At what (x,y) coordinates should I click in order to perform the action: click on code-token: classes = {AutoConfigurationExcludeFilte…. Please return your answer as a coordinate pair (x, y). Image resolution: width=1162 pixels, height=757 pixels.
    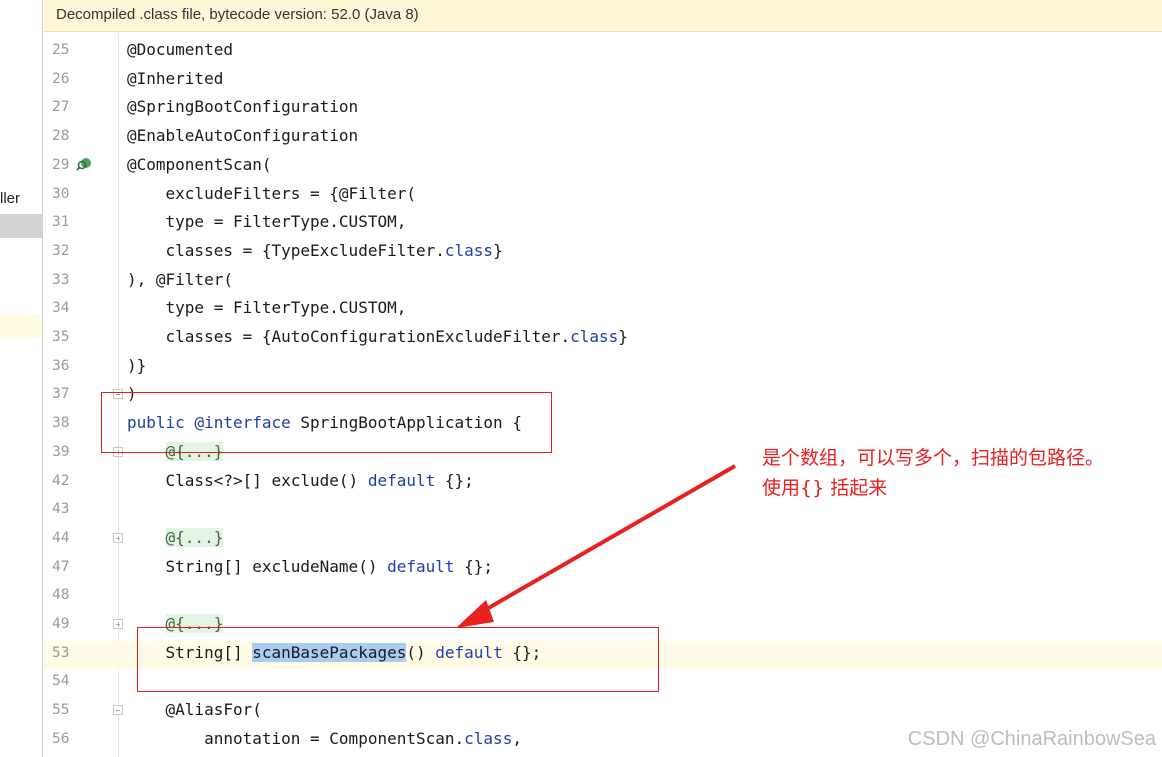
    Looking at the image, I should click on (349, 336).